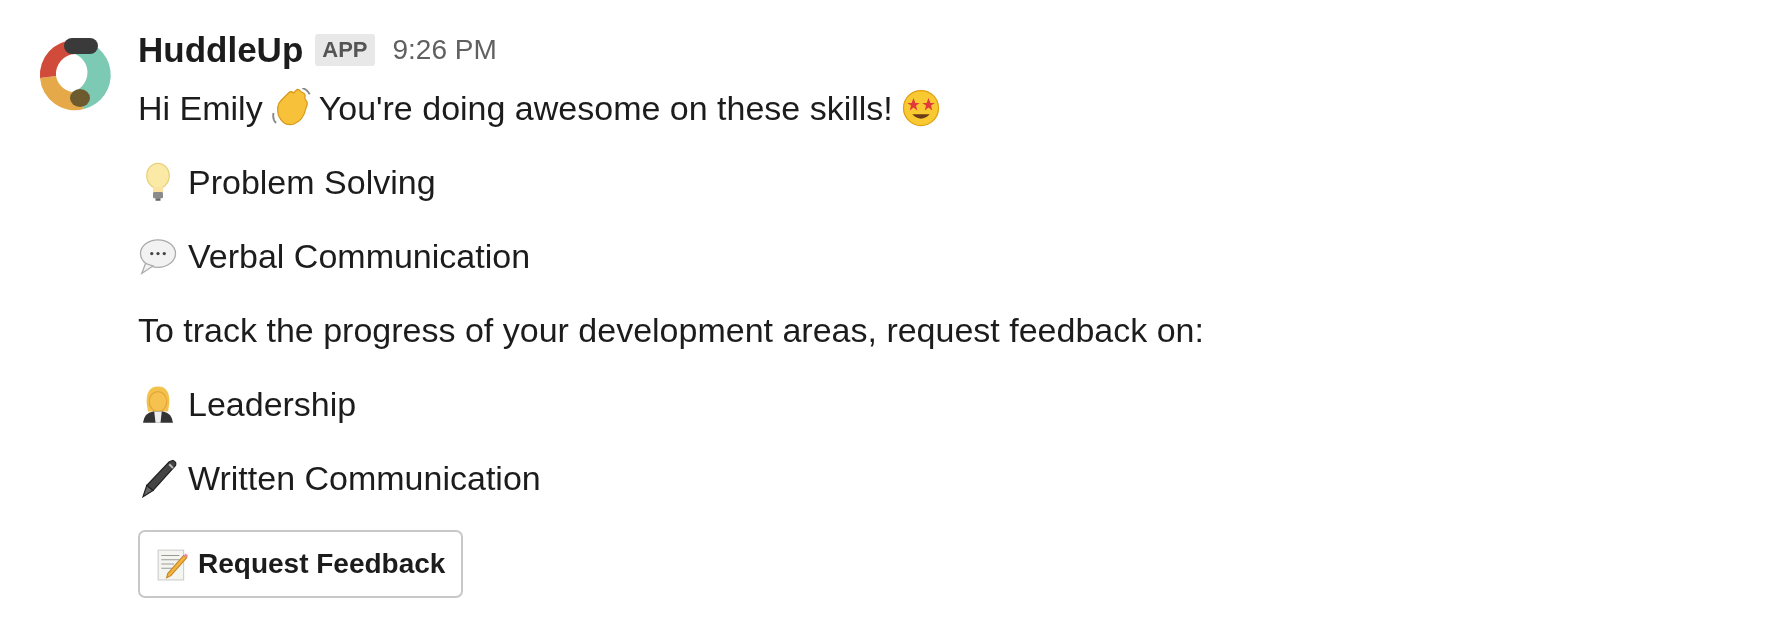 This screenshot has width=1770, height=636. I want to click on app-badge: APP, so click(345, 50).